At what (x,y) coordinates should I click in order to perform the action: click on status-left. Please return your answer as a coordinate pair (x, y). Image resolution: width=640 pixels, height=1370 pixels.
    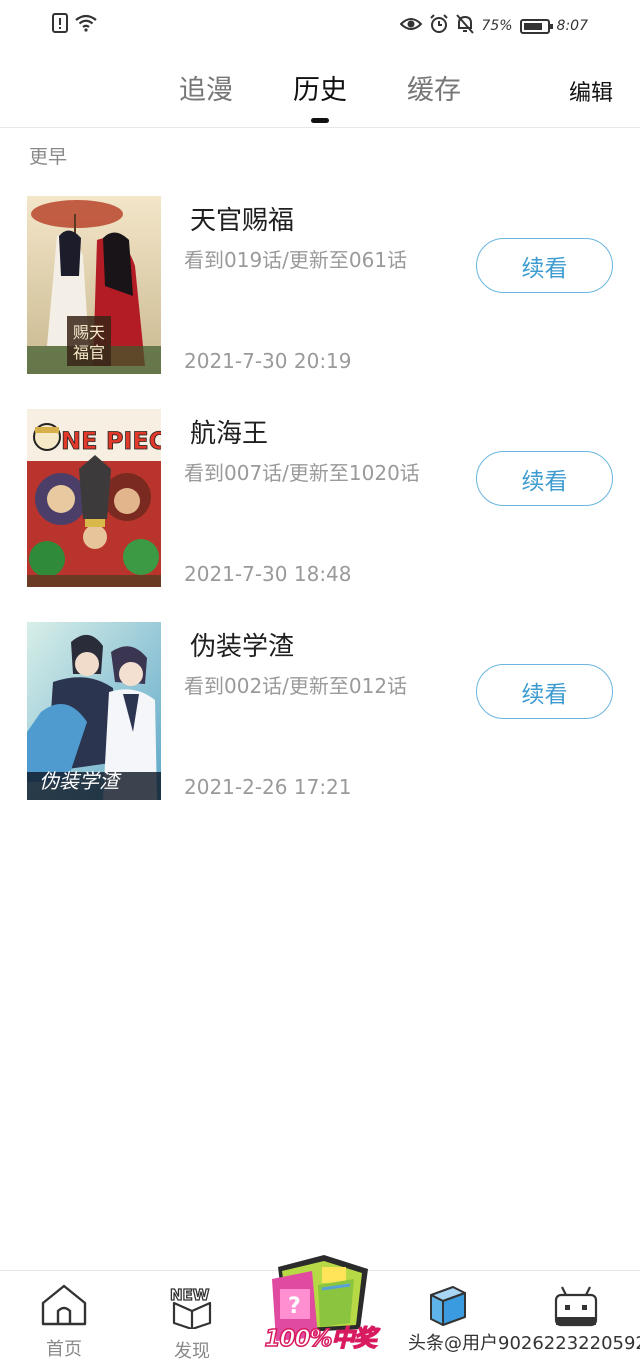
    Looking at the image, I should click on (75, 25).